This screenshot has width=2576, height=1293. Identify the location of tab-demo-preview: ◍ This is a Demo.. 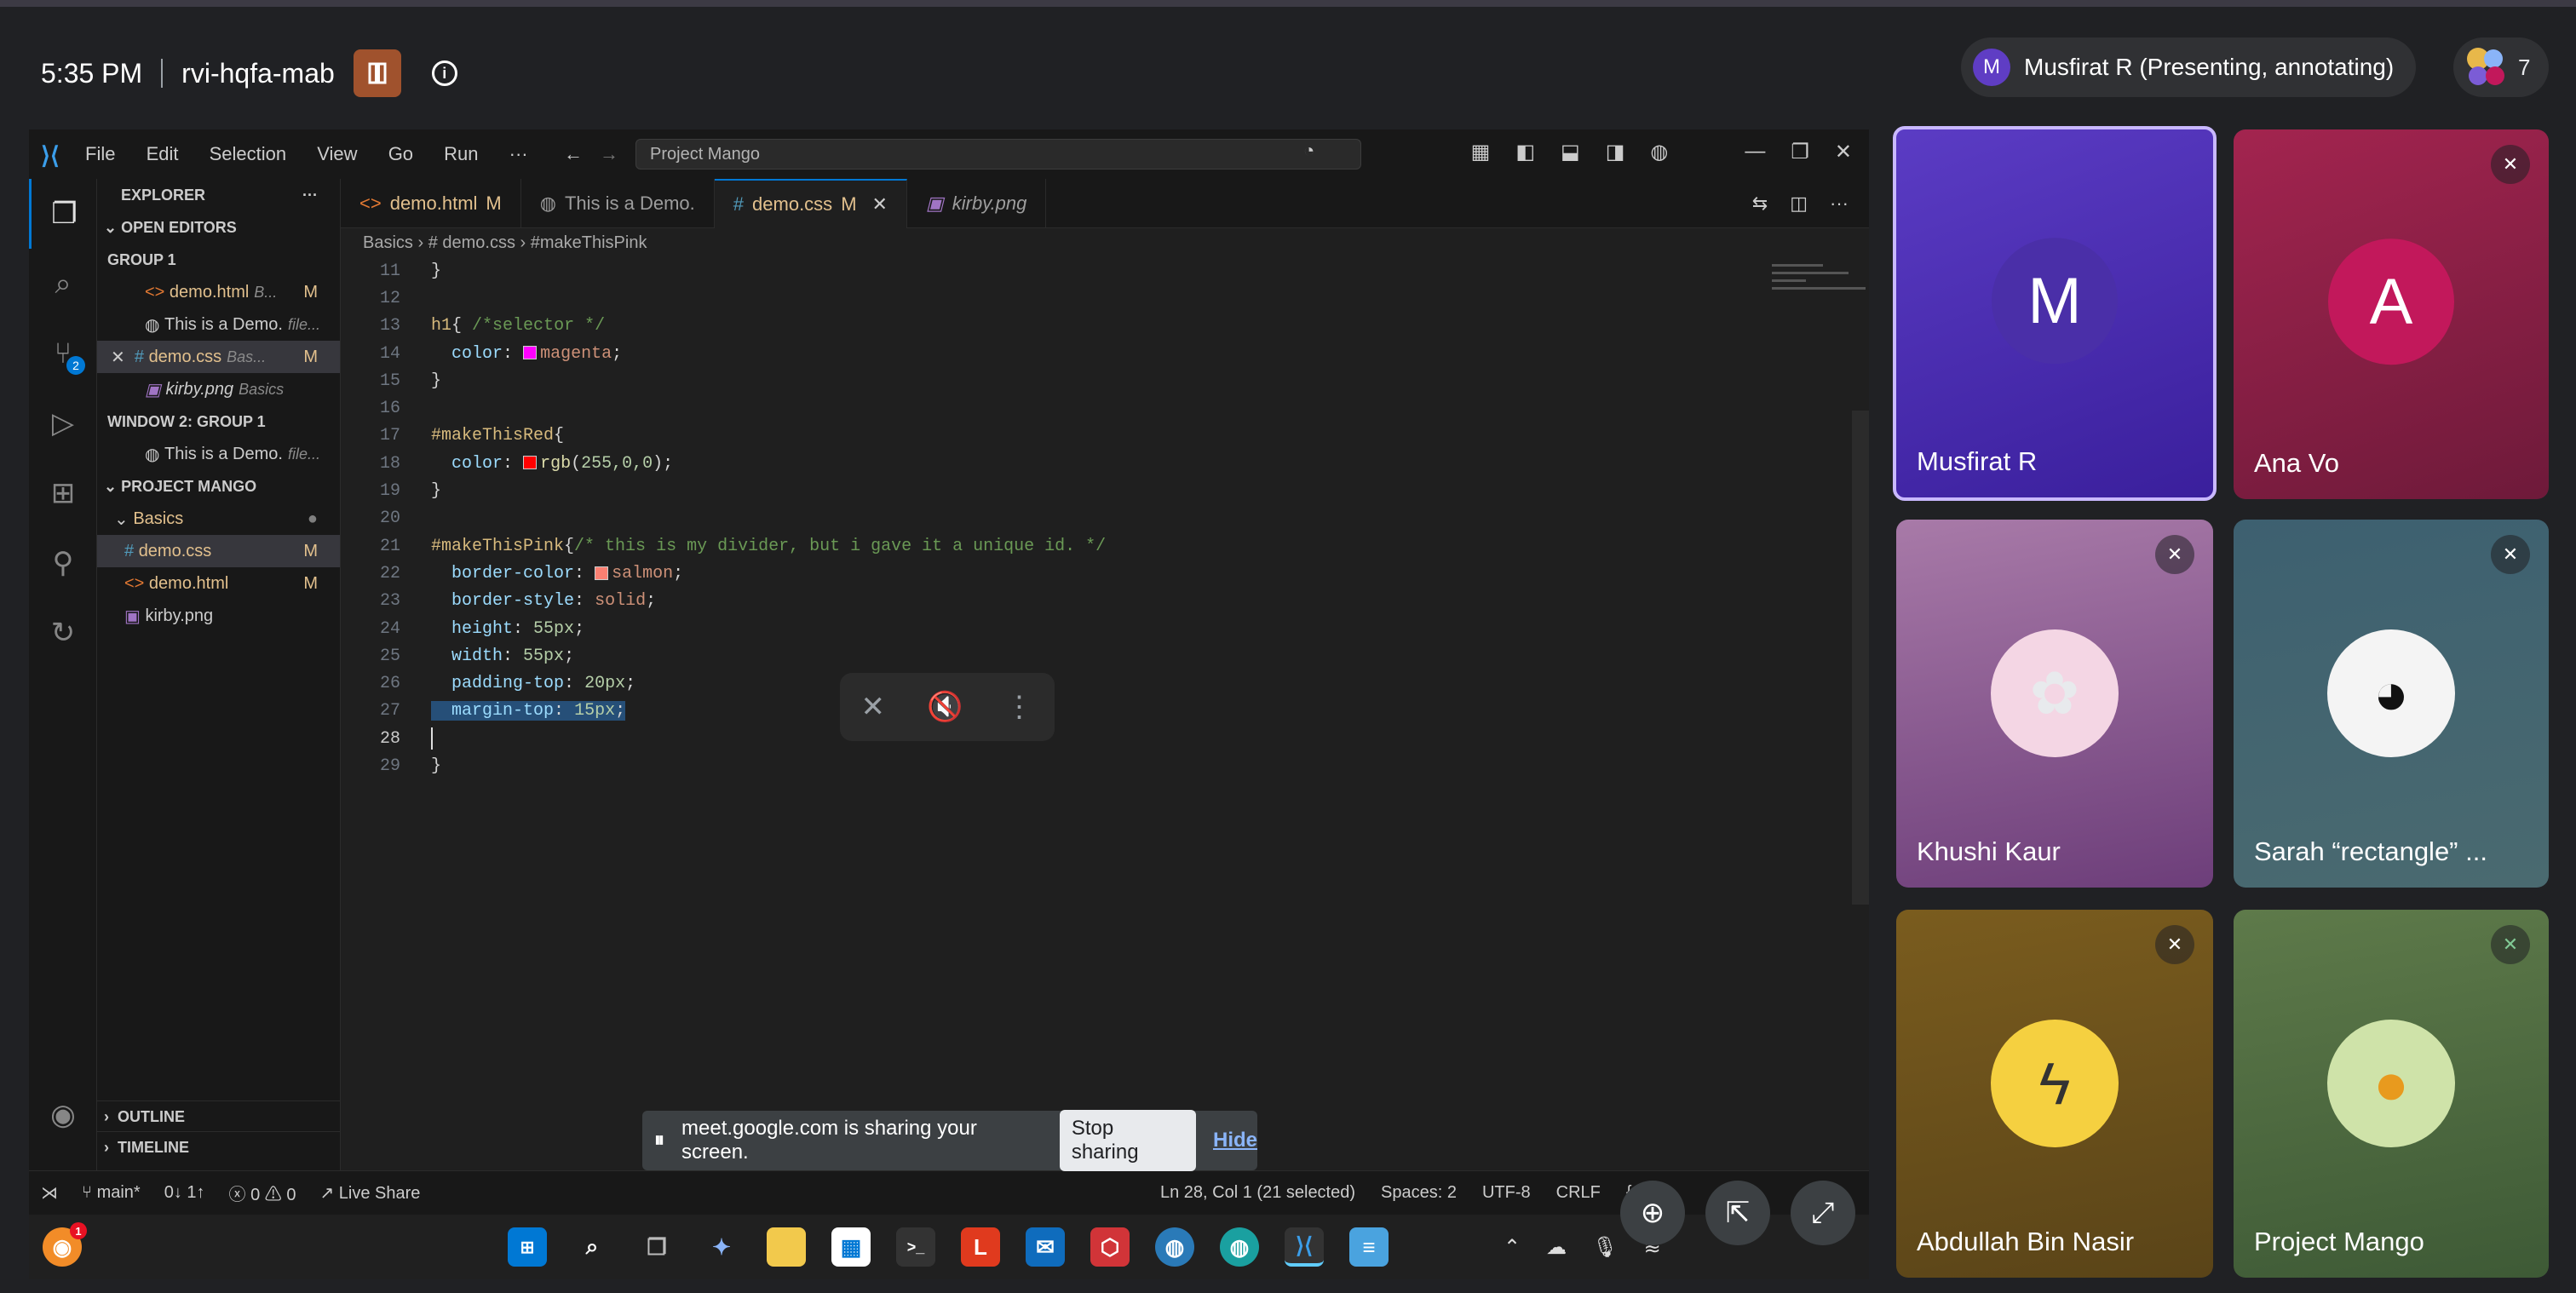
(618, 203).